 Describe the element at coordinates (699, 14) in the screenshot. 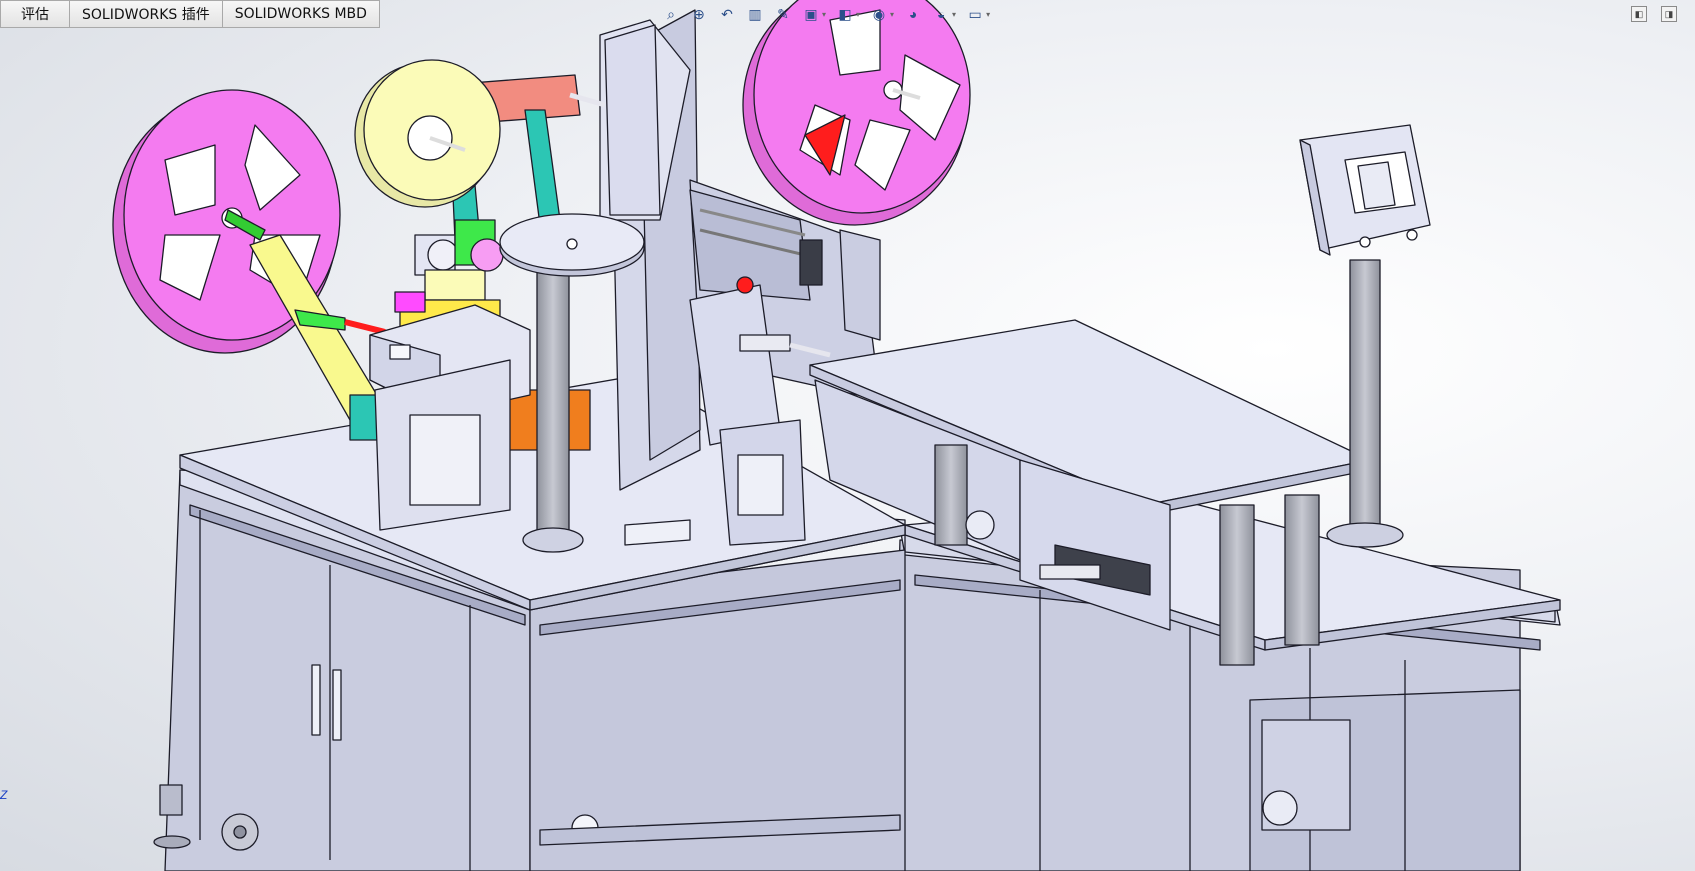

I see `zoom-area-icon: ⊕` at that location.